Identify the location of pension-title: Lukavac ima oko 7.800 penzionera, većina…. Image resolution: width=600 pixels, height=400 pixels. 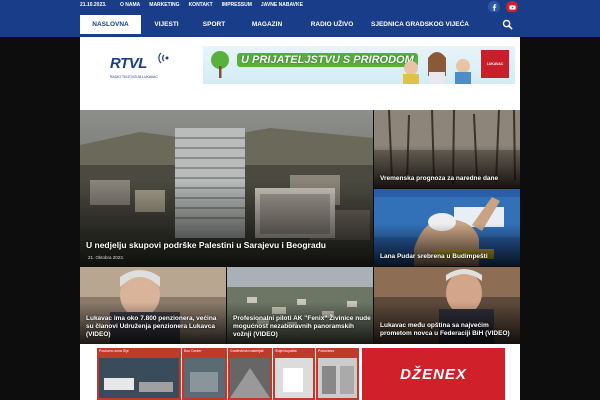
(154, 327).